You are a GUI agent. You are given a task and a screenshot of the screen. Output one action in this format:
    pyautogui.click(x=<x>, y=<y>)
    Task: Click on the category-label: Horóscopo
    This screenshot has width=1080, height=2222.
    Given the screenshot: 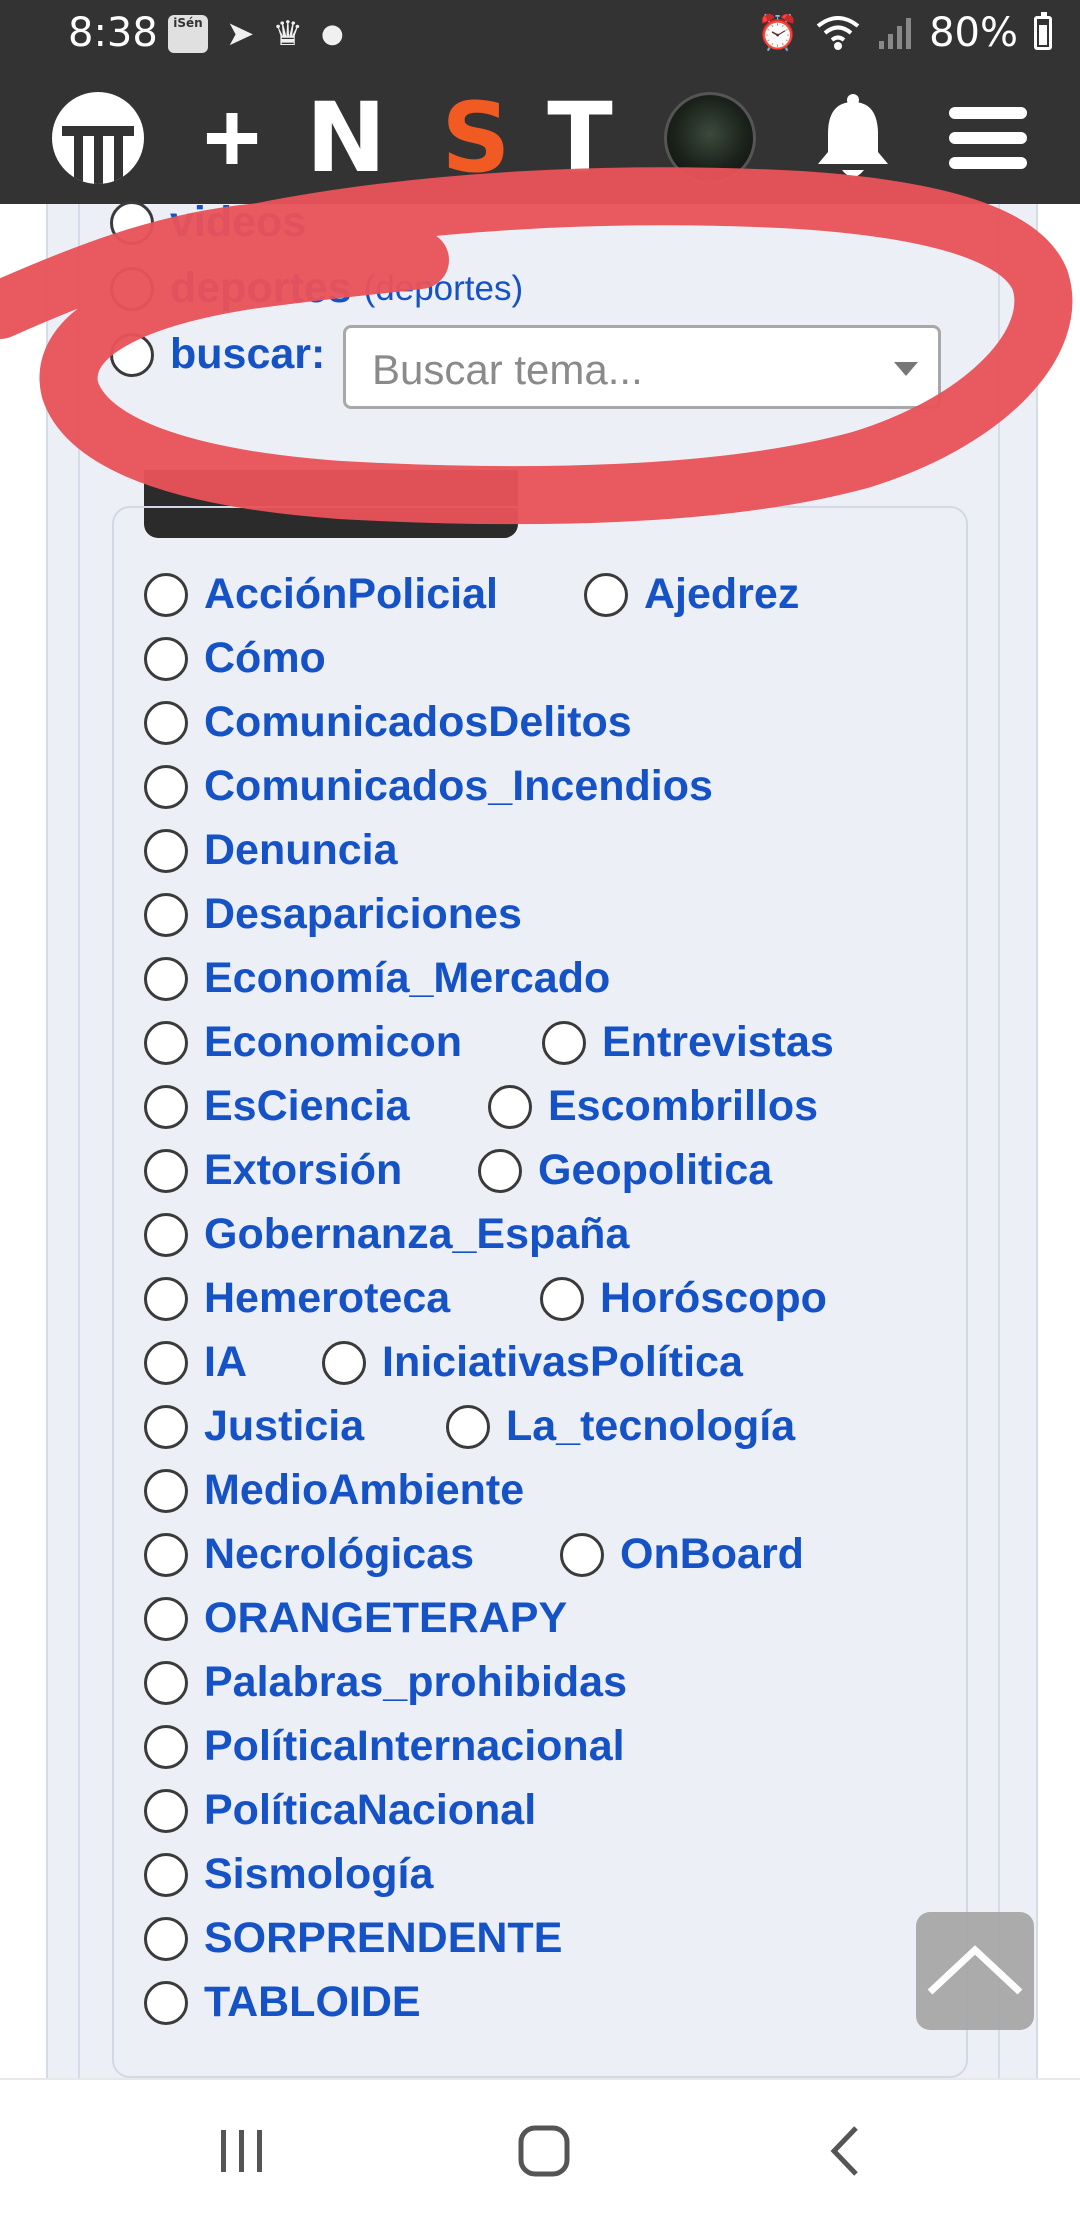 What is the action you would take?
    pyautogui.click(x=713, y=1298)
    